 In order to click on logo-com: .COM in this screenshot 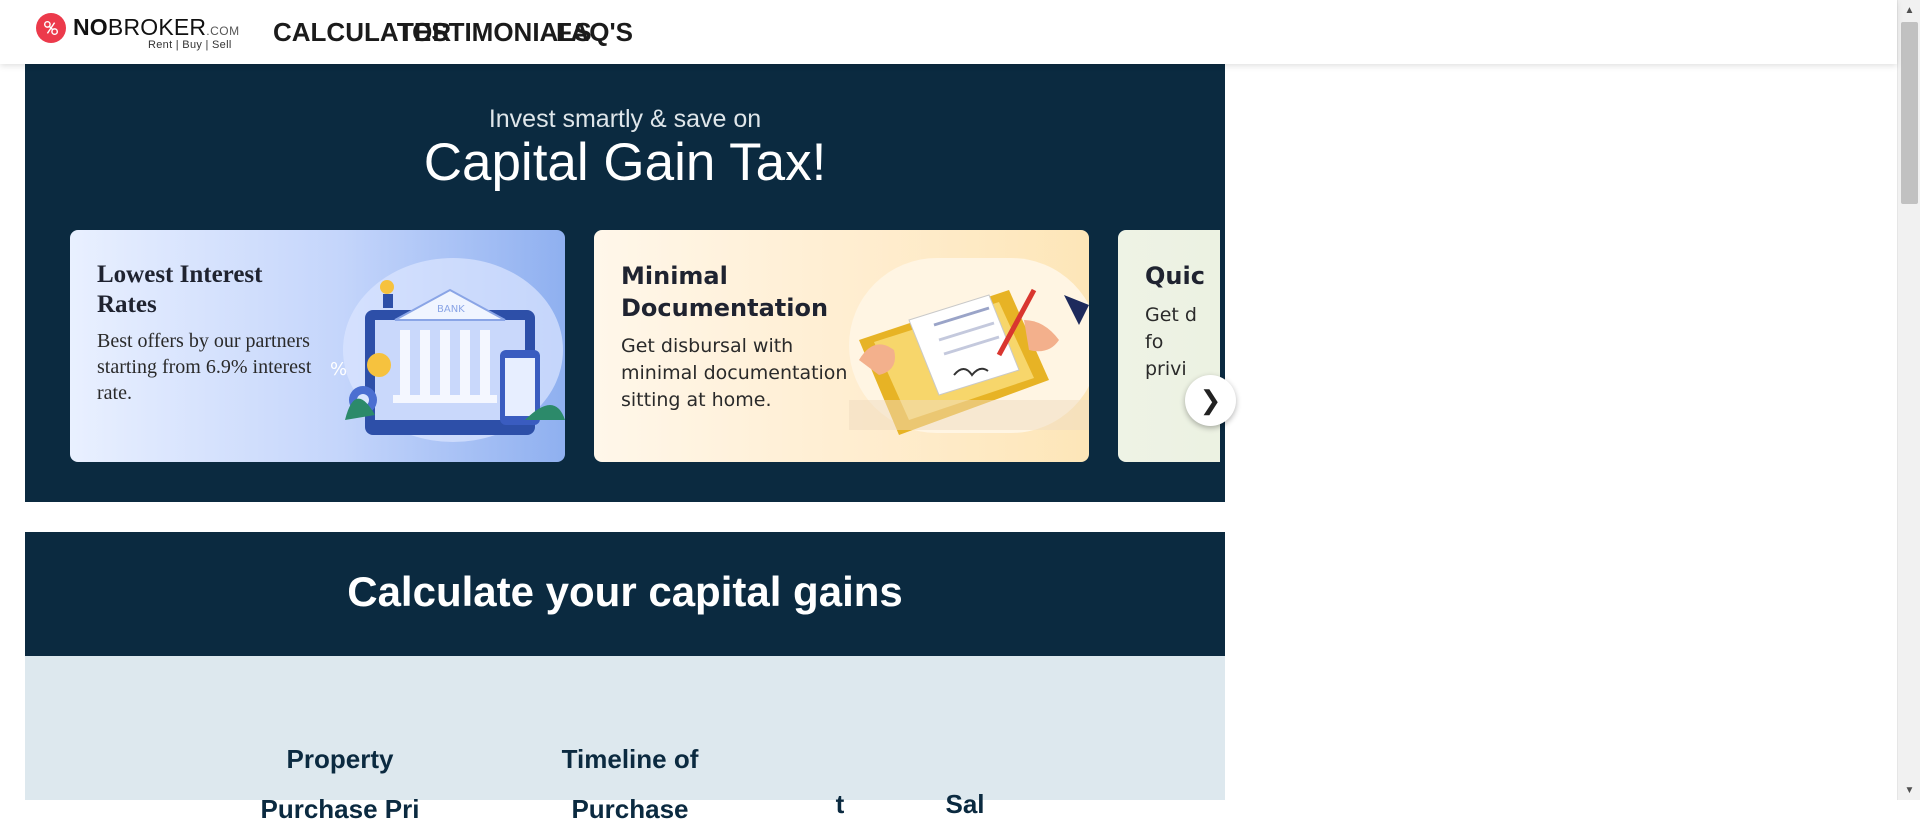, I will do `click(223, 31)`.